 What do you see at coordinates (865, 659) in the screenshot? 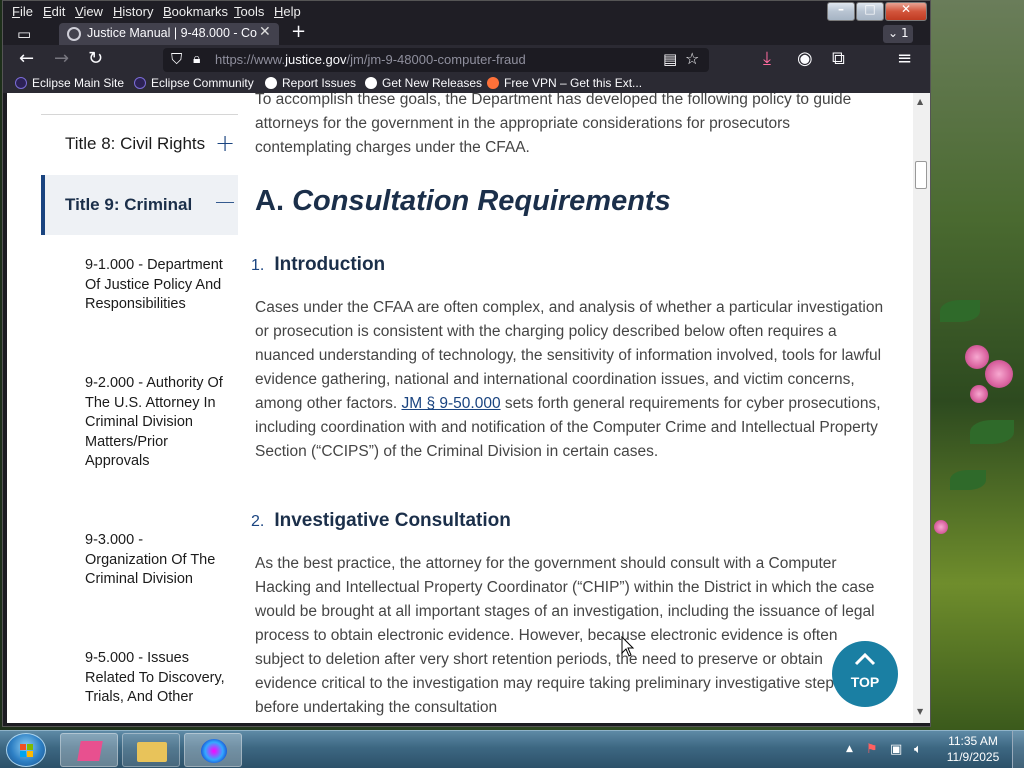
I see `chevron-up-icon` at bounding box center [865, 659].